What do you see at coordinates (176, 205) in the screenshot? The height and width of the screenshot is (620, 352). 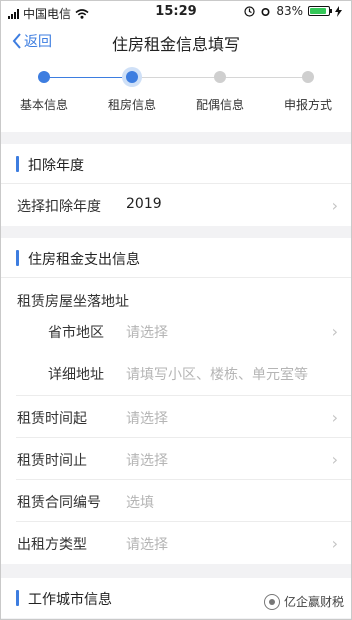 I see `deduction-year-row: 选择扣除年度 2019 ›` at bounding box center [176, 205].